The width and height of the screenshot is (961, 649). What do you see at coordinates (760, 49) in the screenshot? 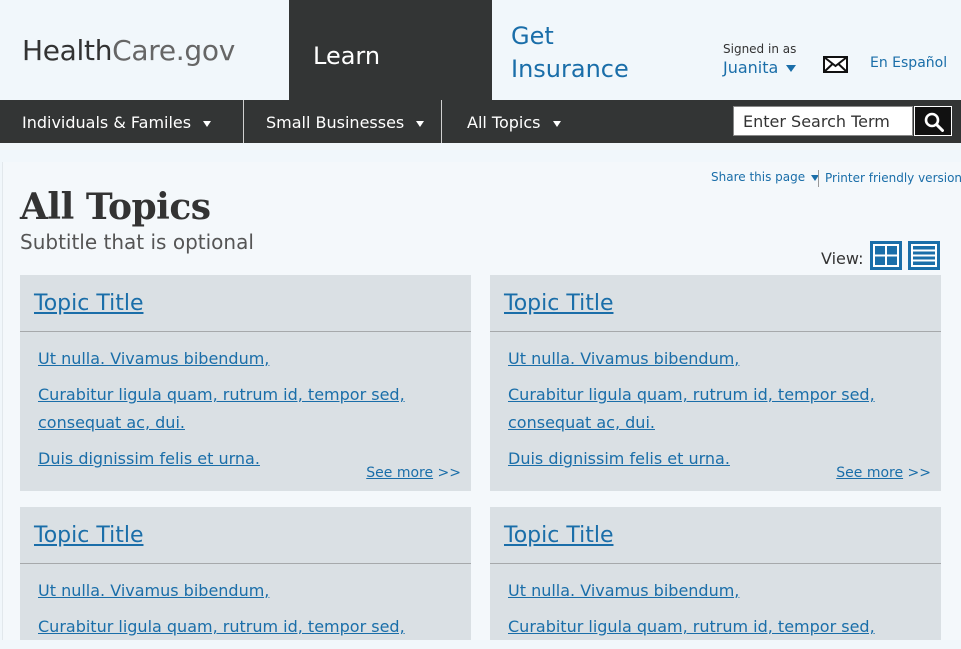
I see `signed-in-label: Signed in as` at bounding box center [760, 49].